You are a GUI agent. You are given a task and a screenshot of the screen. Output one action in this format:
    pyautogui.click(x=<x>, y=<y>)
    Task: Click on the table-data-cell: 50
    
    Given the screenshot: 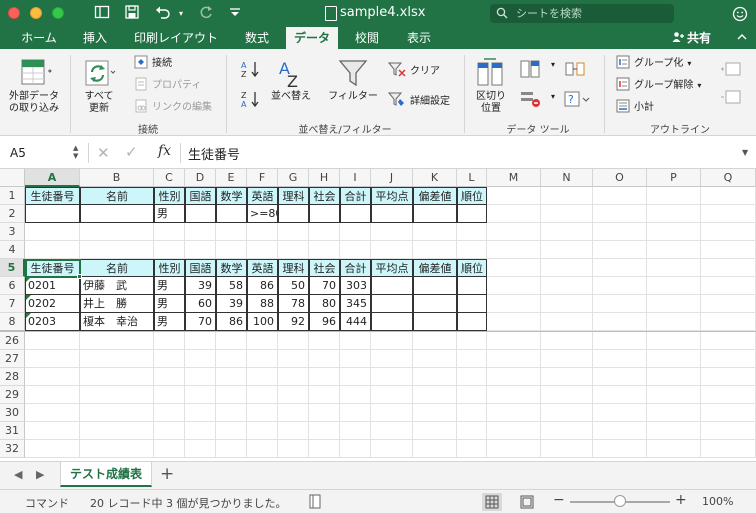 What is the action you would take?
    pyautogui.click(x=293, y=286)
    